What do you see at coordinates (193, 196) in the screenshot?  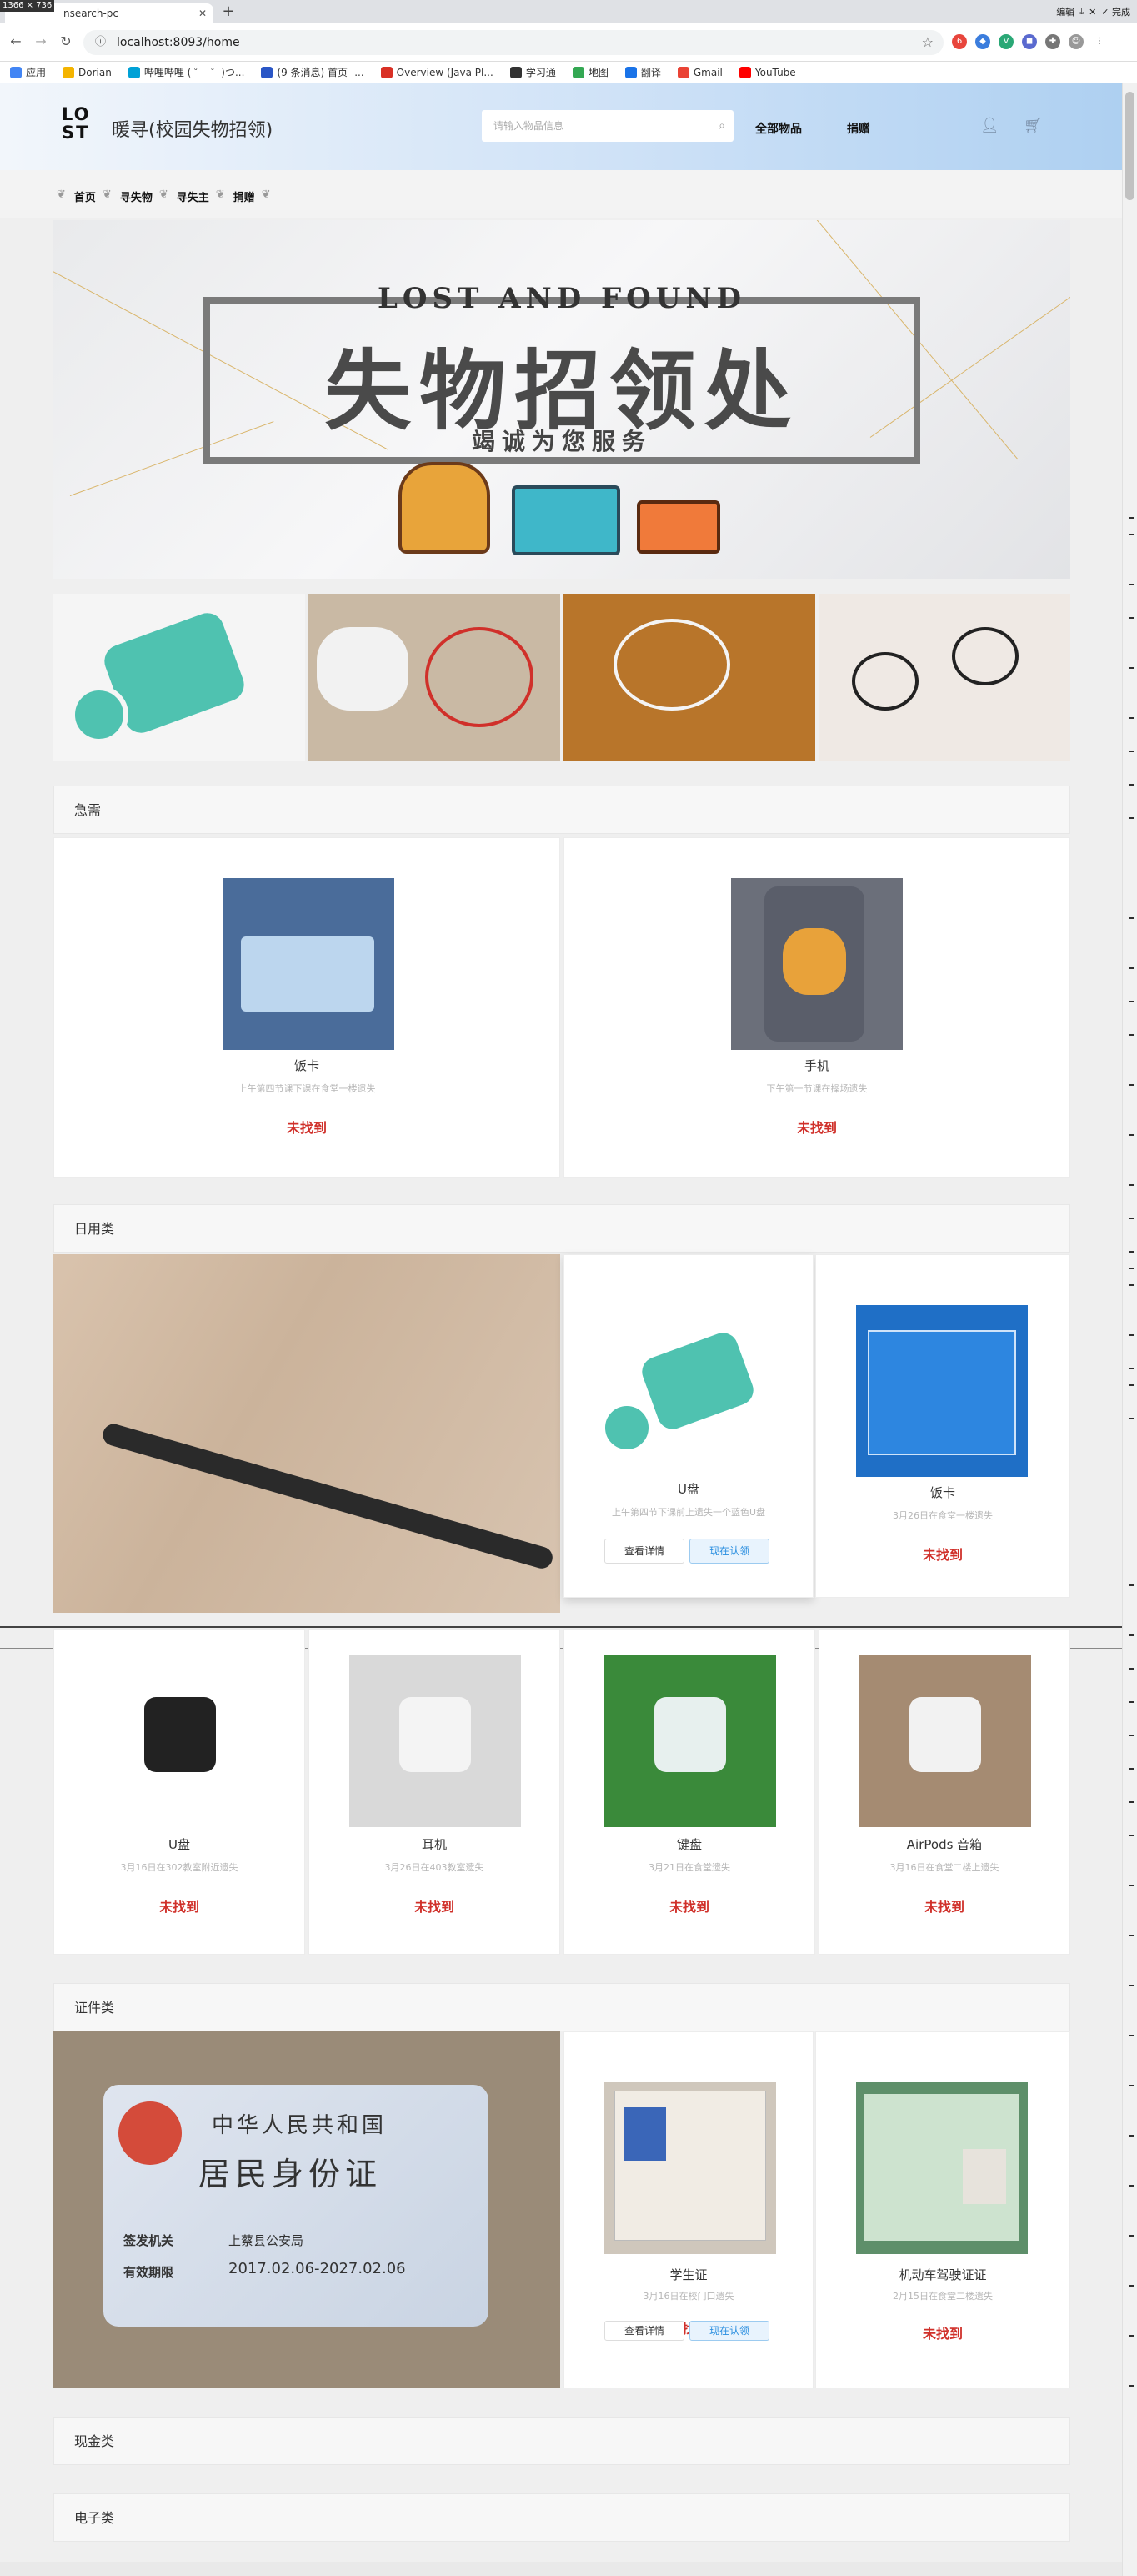 I see `breadcrumb-owner: 寻失主` at bounding box center [193, 196].